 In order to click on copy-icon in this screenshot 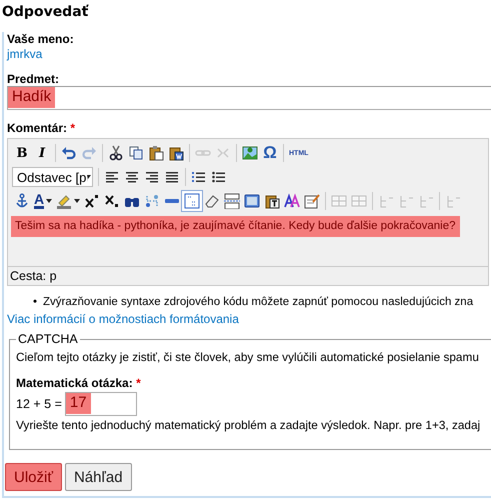, I will do `click(136, 153)`.